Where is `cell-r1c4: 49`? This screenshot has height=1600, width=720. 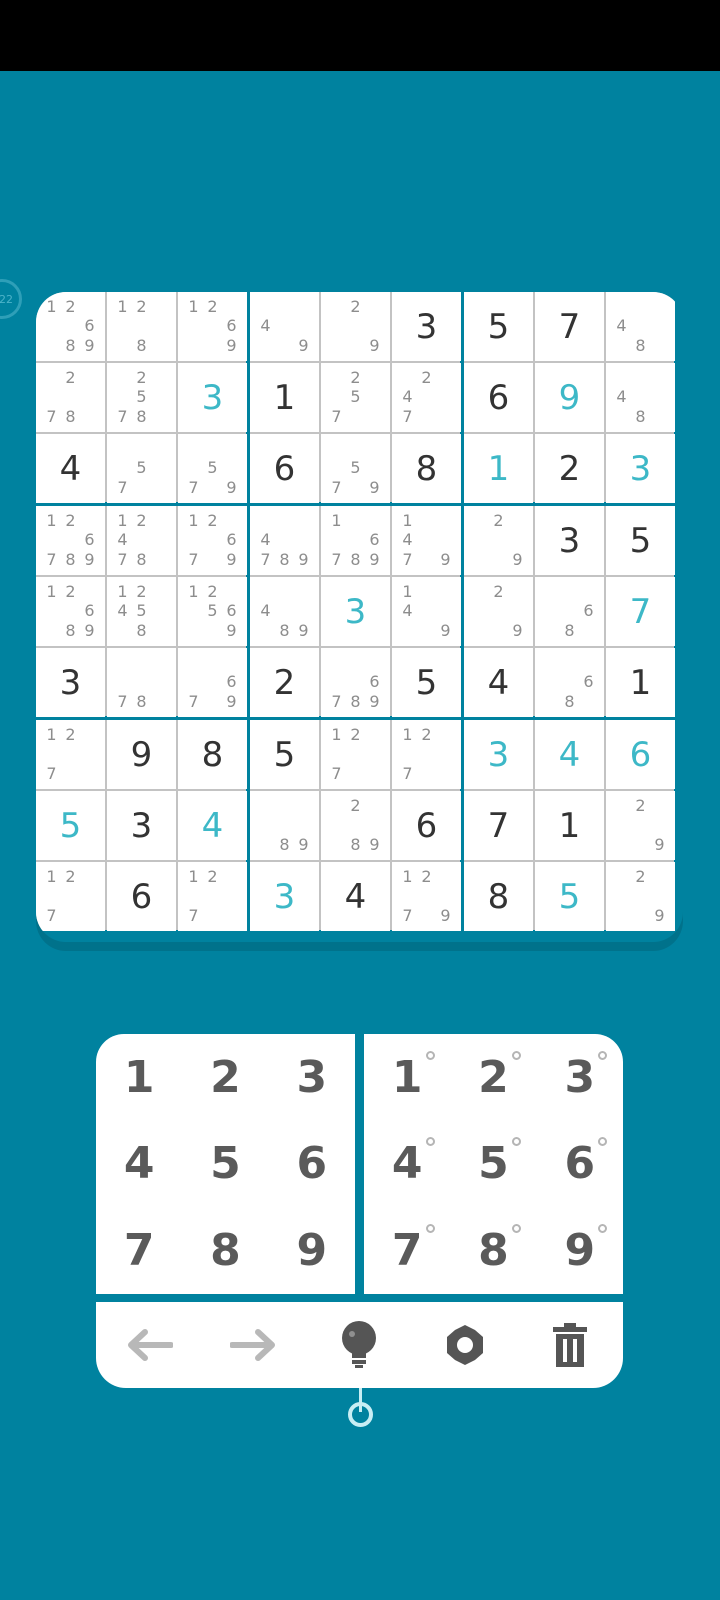
cell-r1c4: 49 is located at coordinates (284, 326).